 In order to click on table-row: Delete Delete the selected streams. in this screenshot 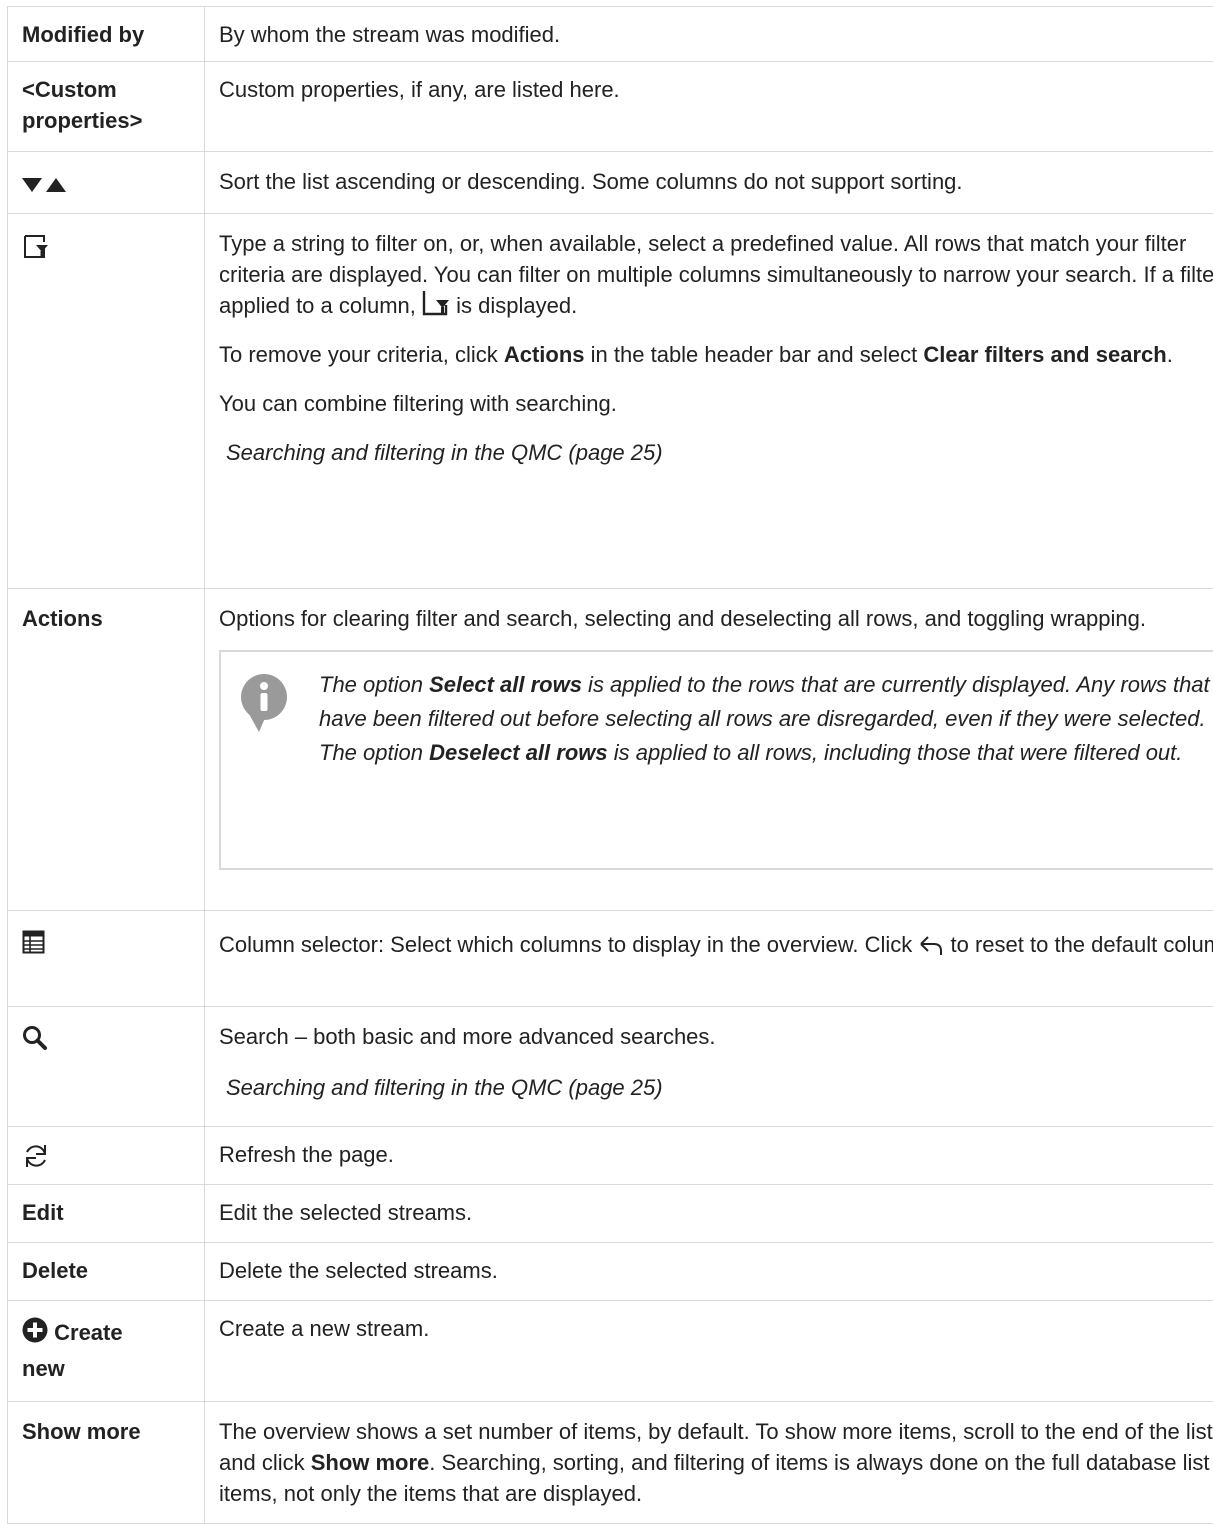, I will do `click(610, 1272)`.